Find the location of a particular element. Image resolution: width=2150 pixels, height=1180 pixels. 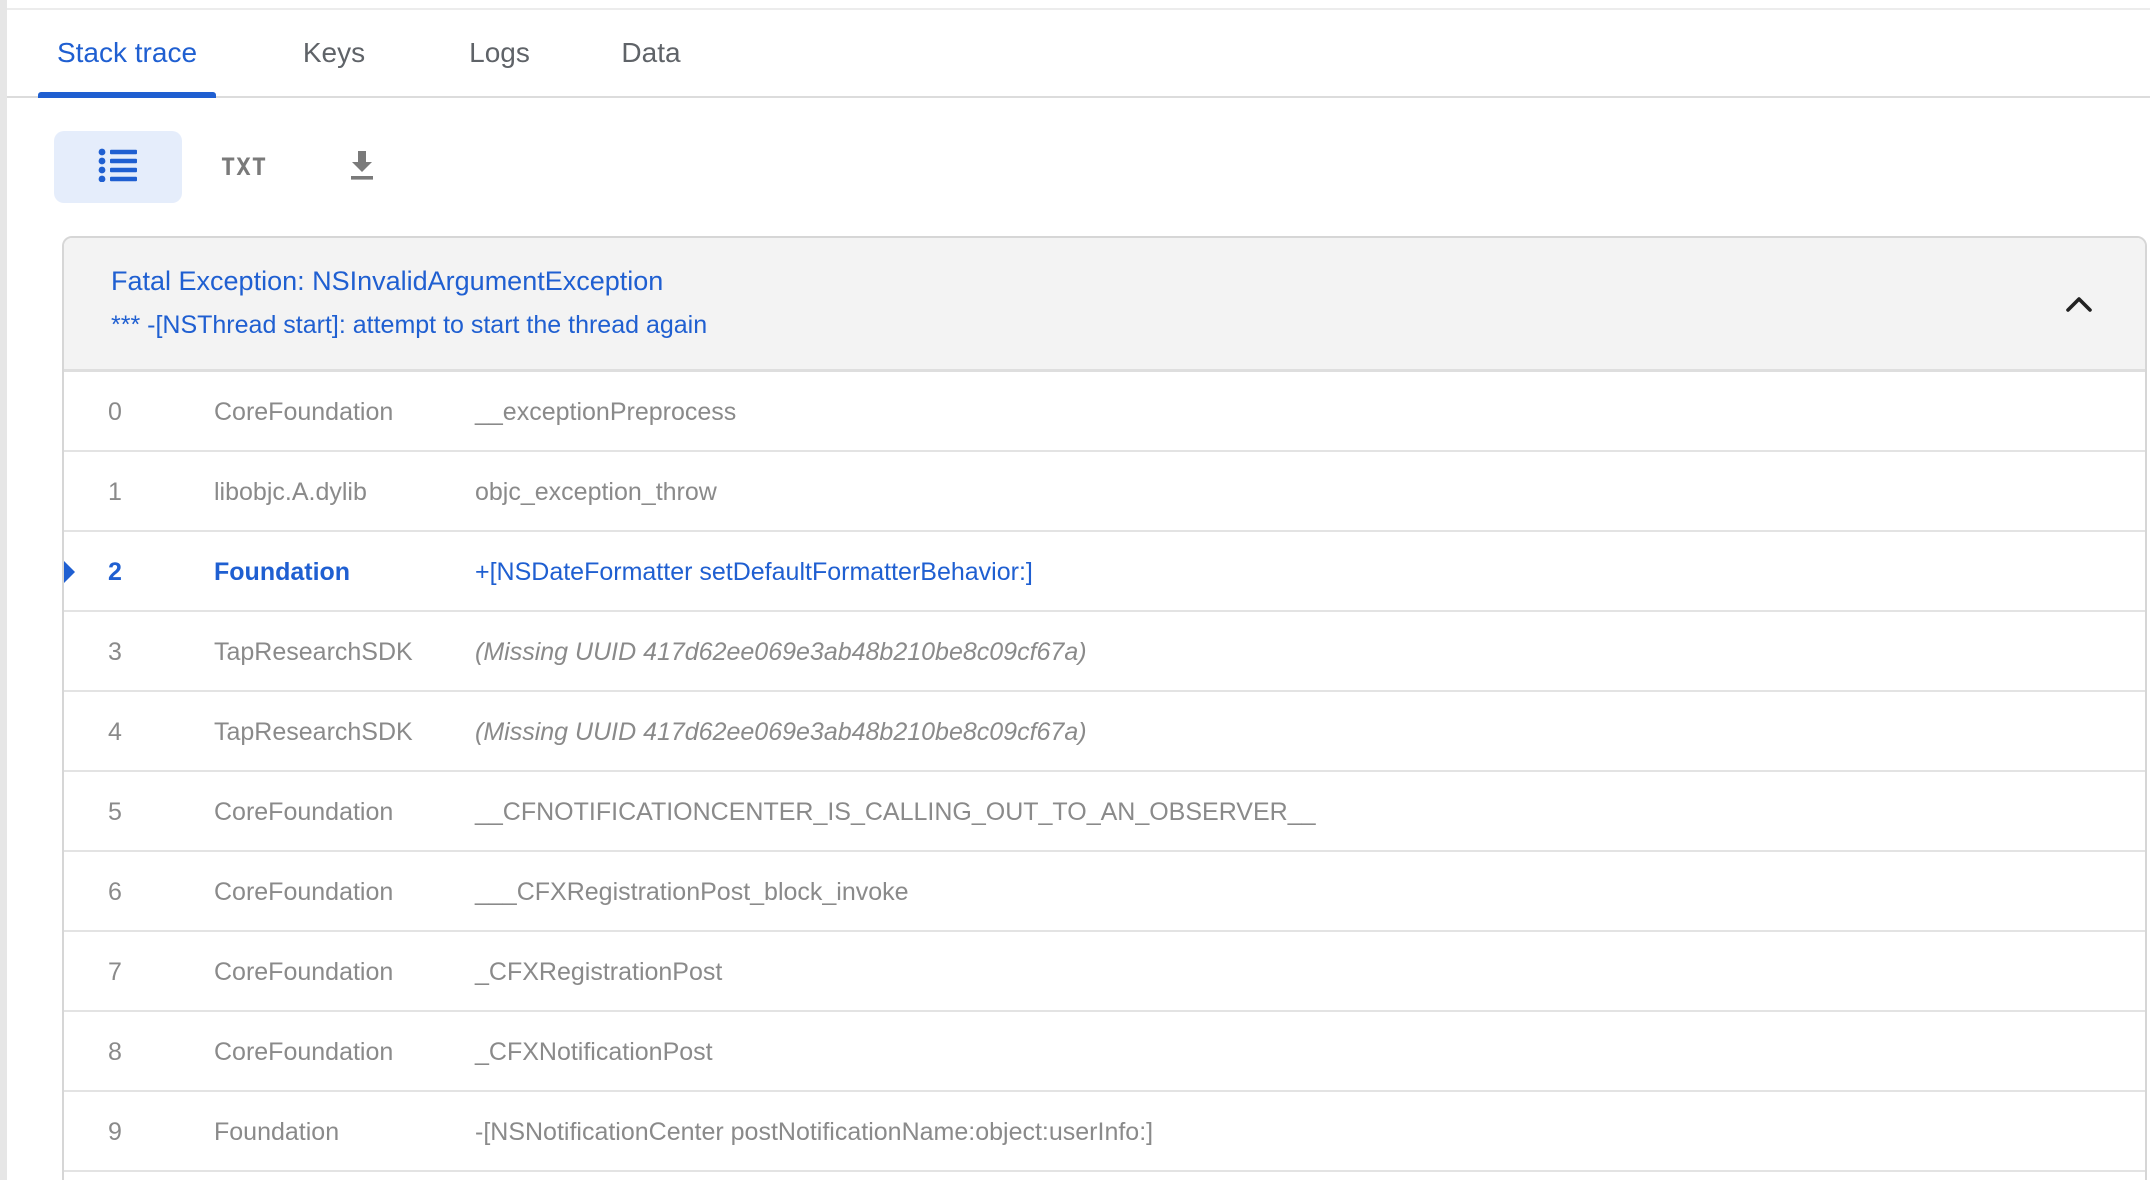

txt-label: TXT is located at coordinates (244, 167).